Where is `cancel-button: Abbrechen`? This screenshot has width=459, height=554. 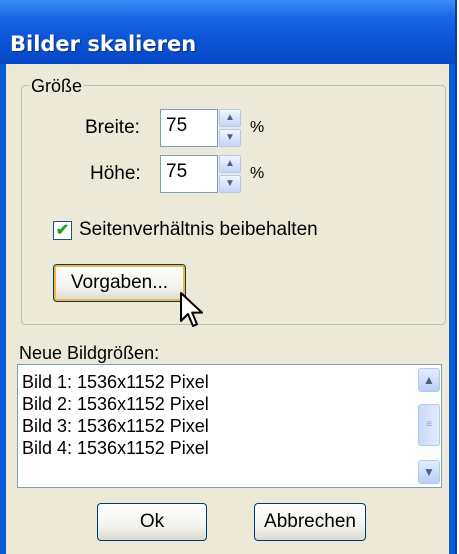 cancel-button: Abbrechen is located at coordinates (310, 522).